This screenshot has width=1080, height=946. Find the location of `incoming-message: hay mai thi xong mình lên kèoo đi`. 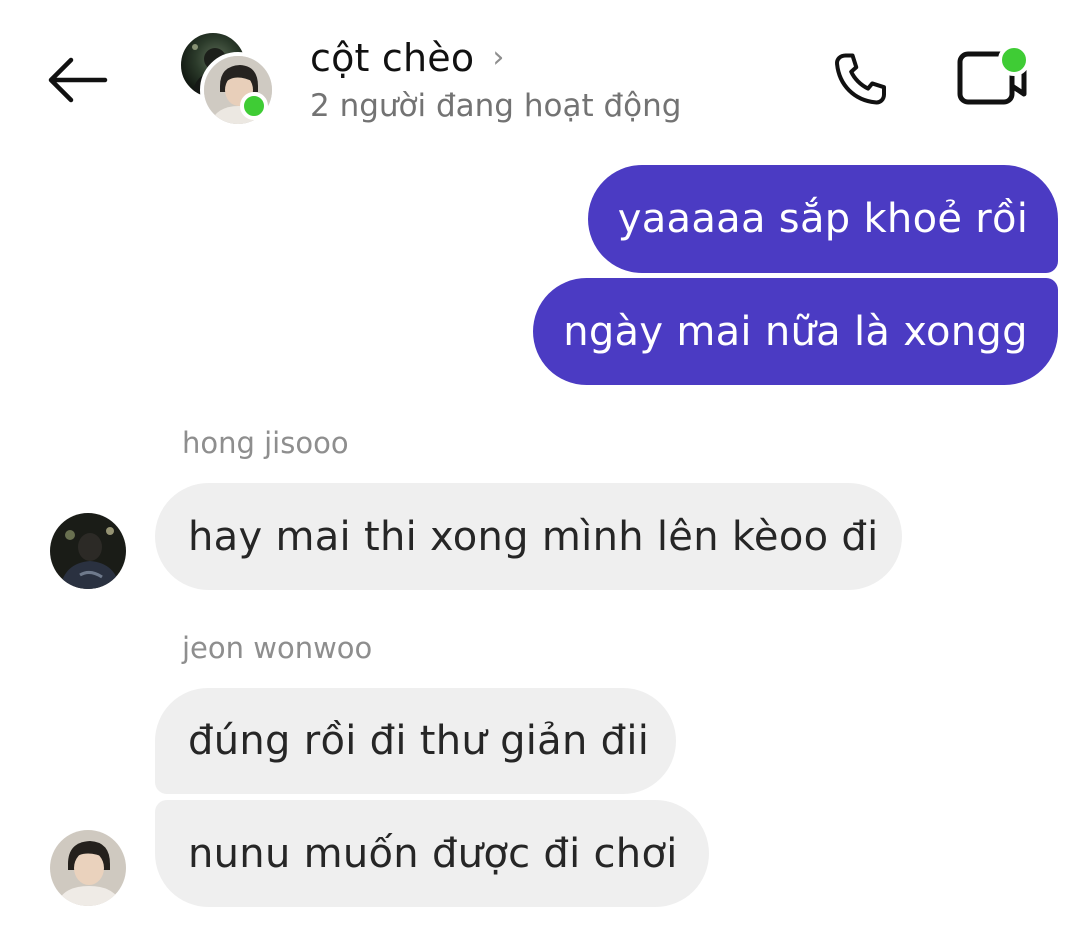

incoming-message: hay mai thi xong mình lên kèoo đi is located at coordinates (528, 536).